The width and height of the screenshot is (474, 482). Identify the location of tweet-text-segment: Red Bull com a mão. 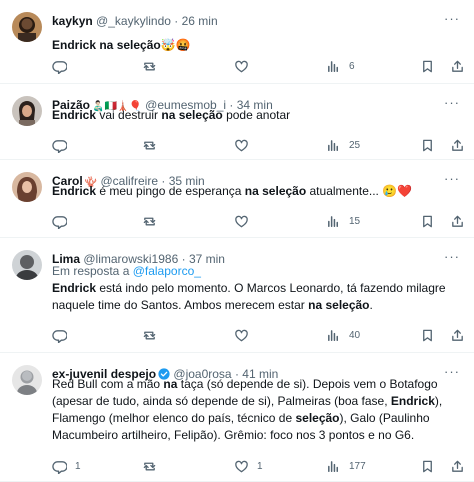
(108, 384).